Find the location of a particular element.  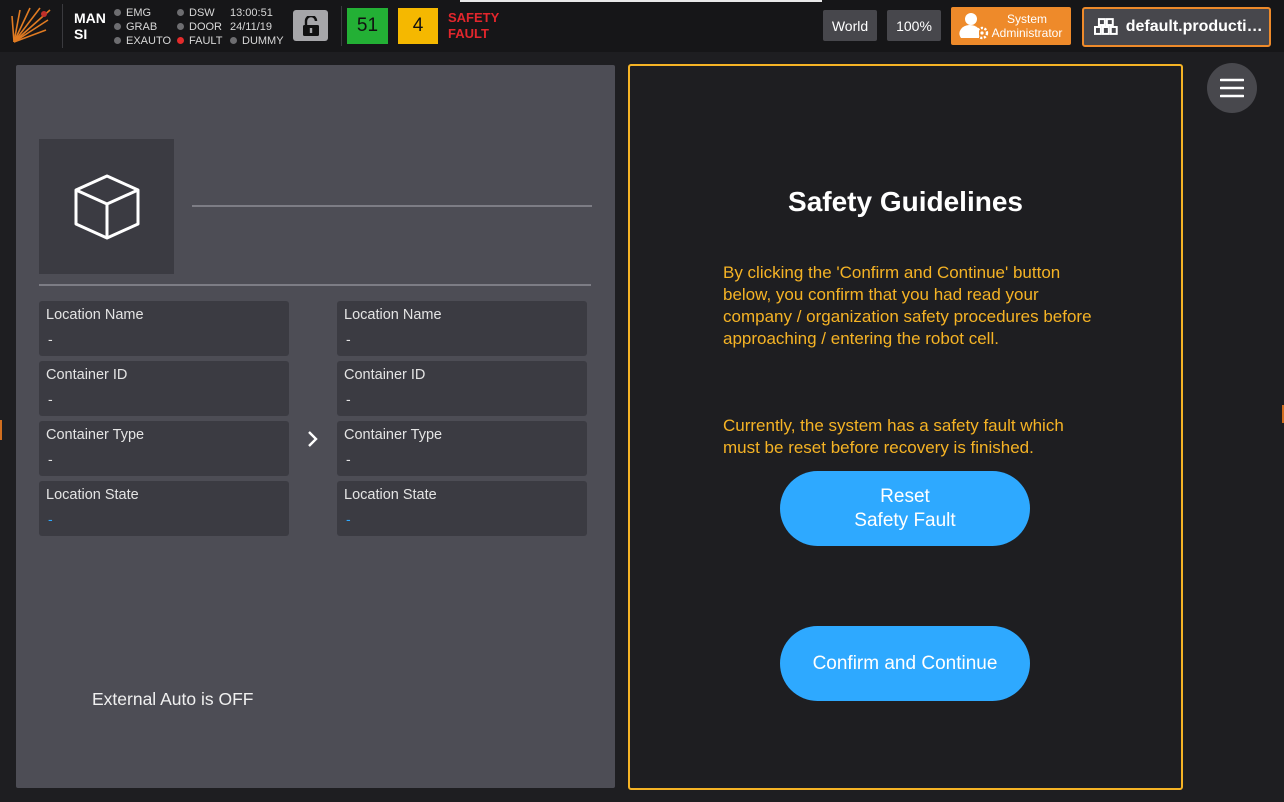

safety-status-line-2: FAULT is located at coordinates (468, 33).